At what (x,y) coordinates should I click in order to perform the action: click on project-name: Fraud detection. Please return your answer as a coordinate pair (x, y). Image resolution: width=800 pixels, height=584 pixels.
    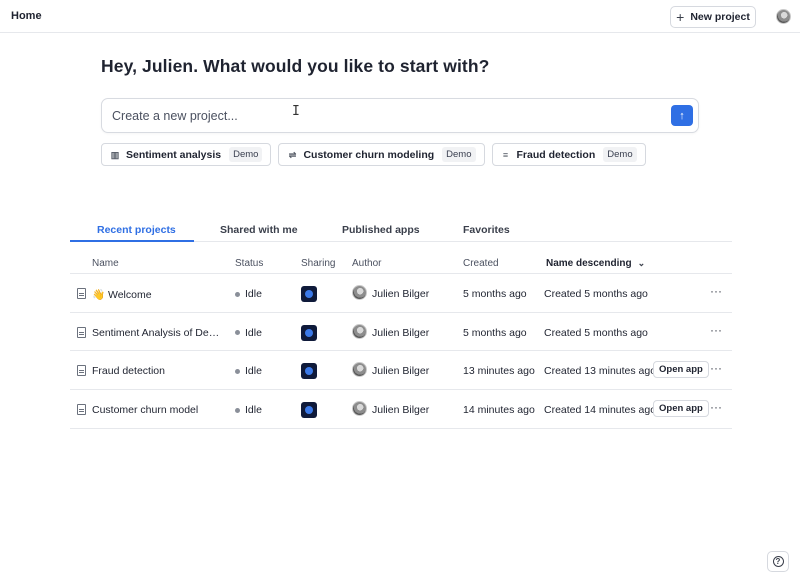
    Looking at the image, I should click on (128, 371).